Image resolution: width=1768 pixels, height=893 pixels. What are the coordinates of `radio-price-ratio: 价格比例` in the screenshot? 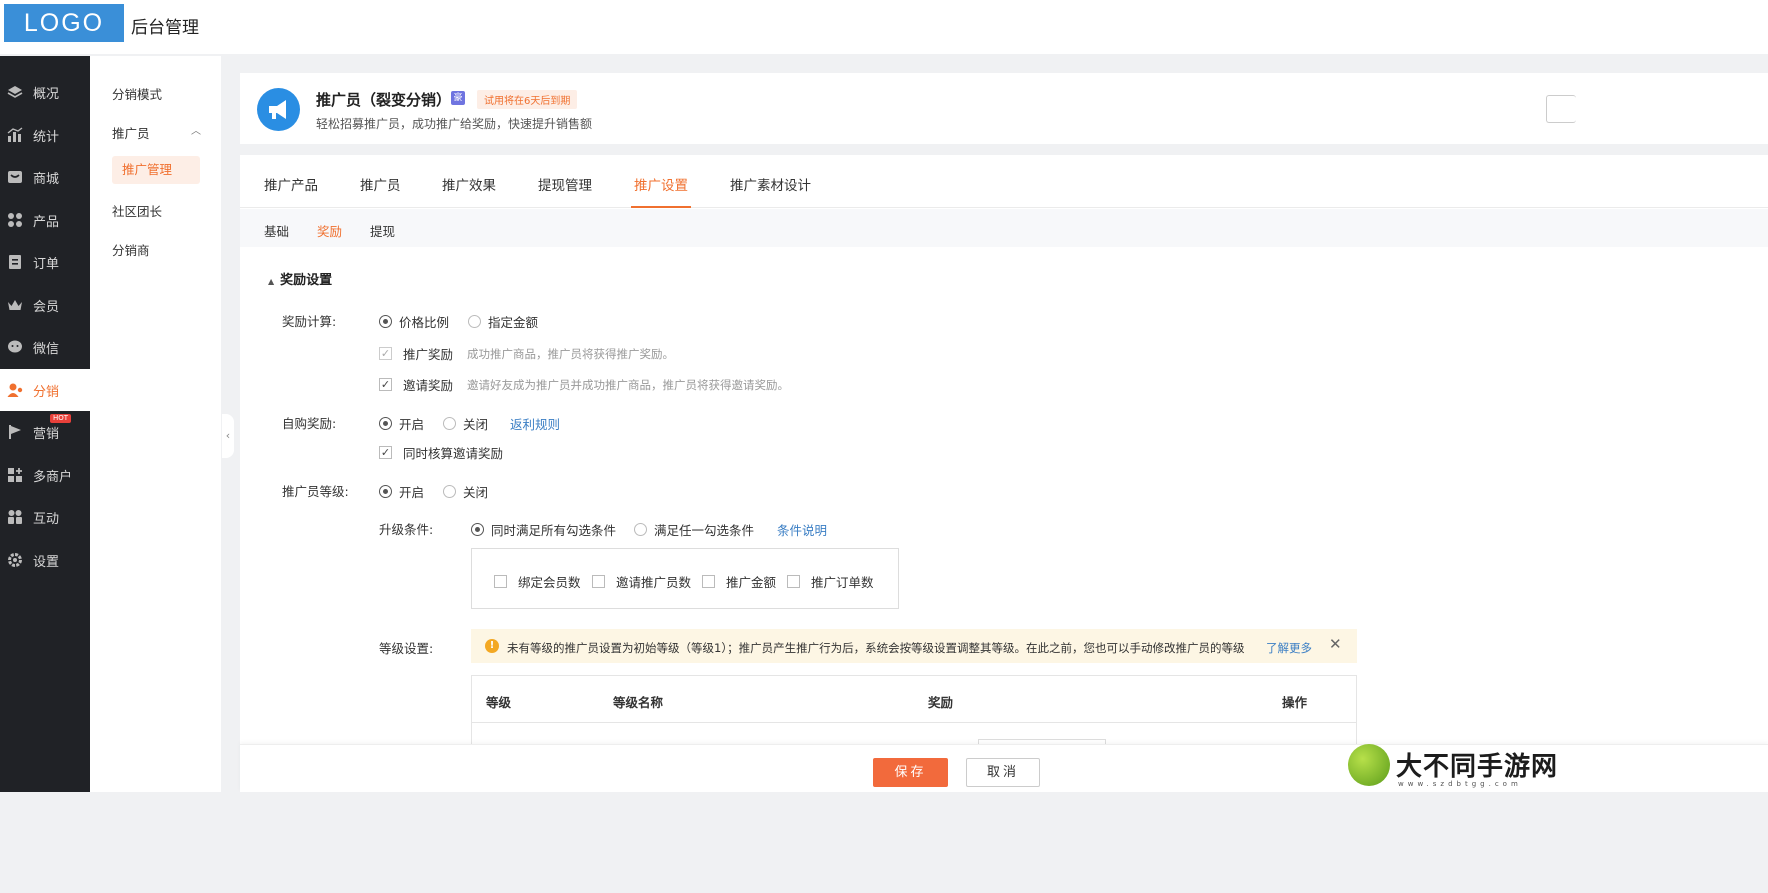 It's located at (414, 321).